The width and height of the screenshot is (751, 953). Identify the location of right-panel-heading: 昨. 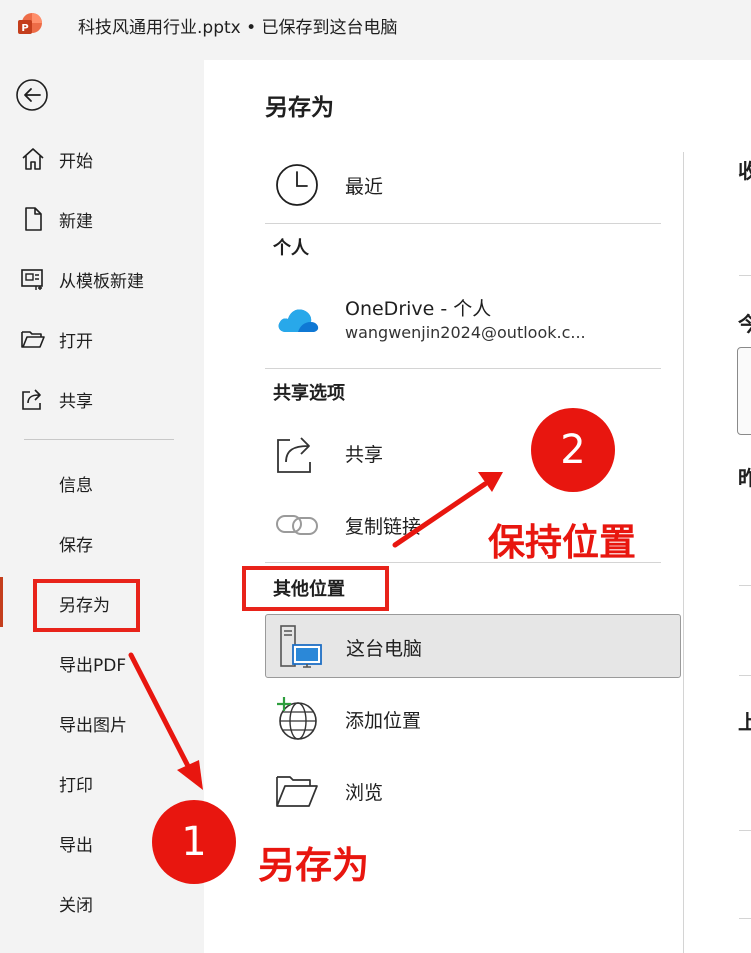
(744, 478).